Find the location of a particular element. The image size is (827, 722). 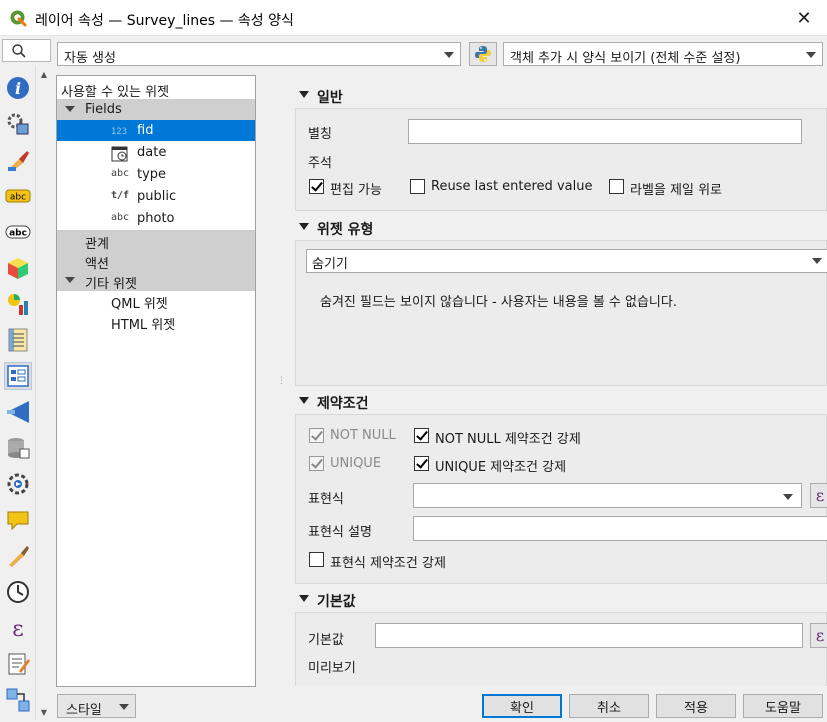

defaults-section: 기본값 ε 미리보기 is located at coordinates (561, 649).